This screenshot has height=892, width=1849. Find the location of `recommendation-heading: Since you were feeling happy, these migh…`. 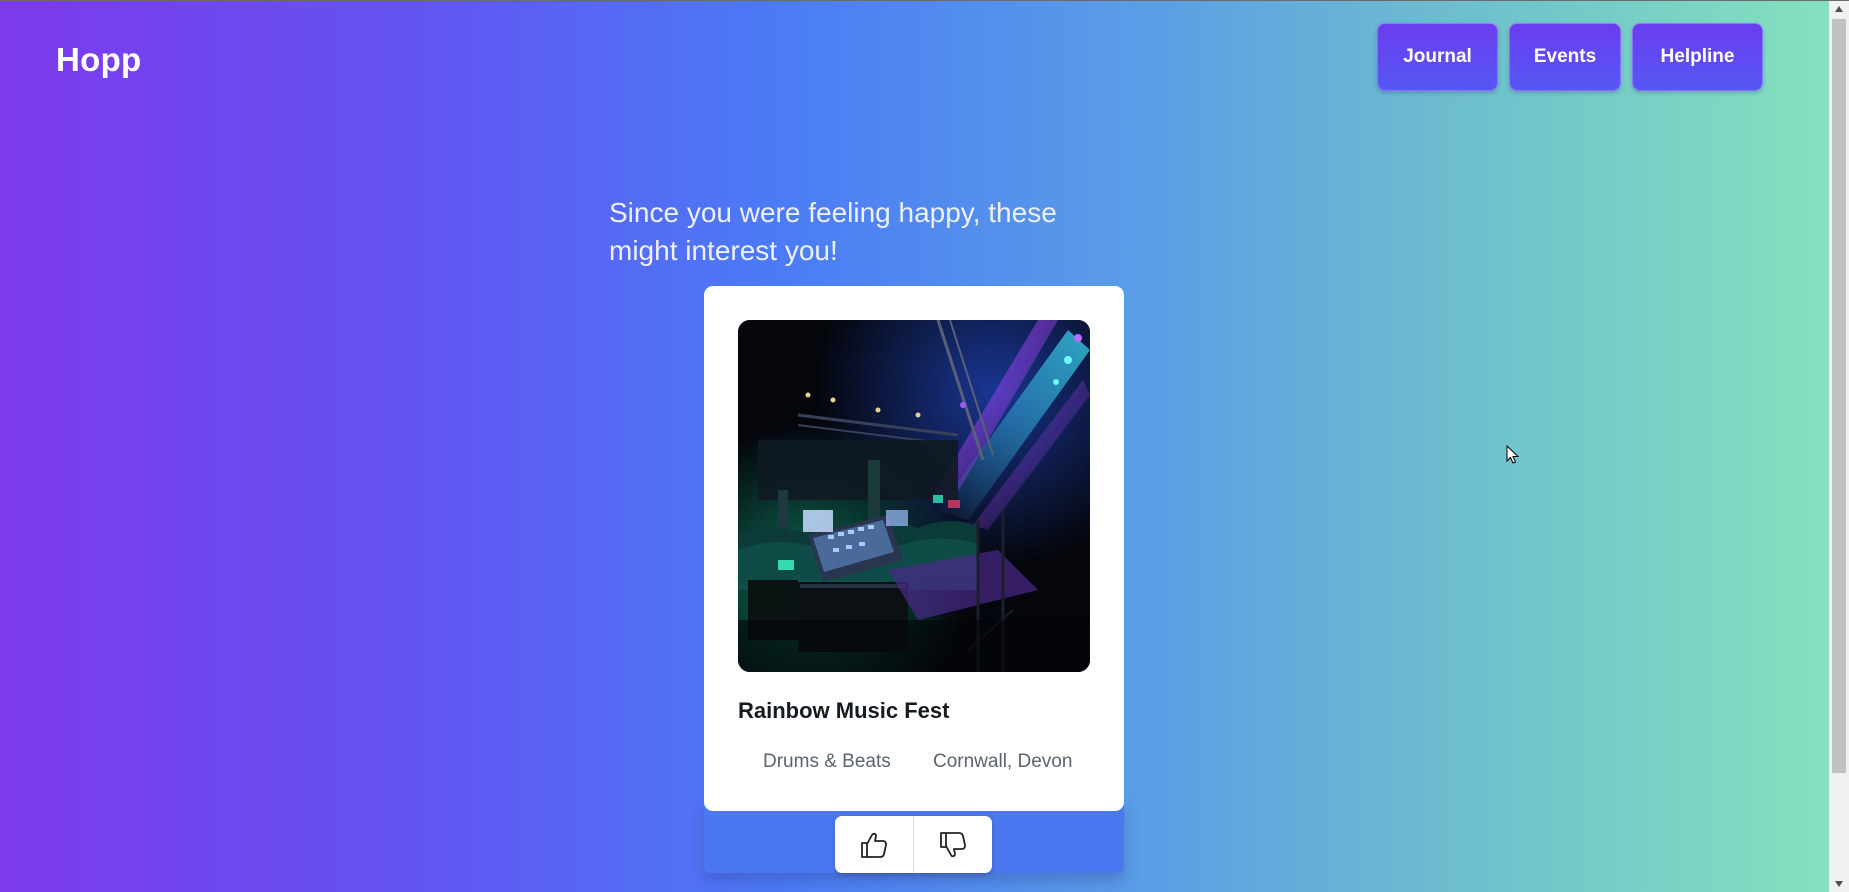

recommendation-heading: Since you were feeling happy, these migh… is located at coordinates (833, 231).